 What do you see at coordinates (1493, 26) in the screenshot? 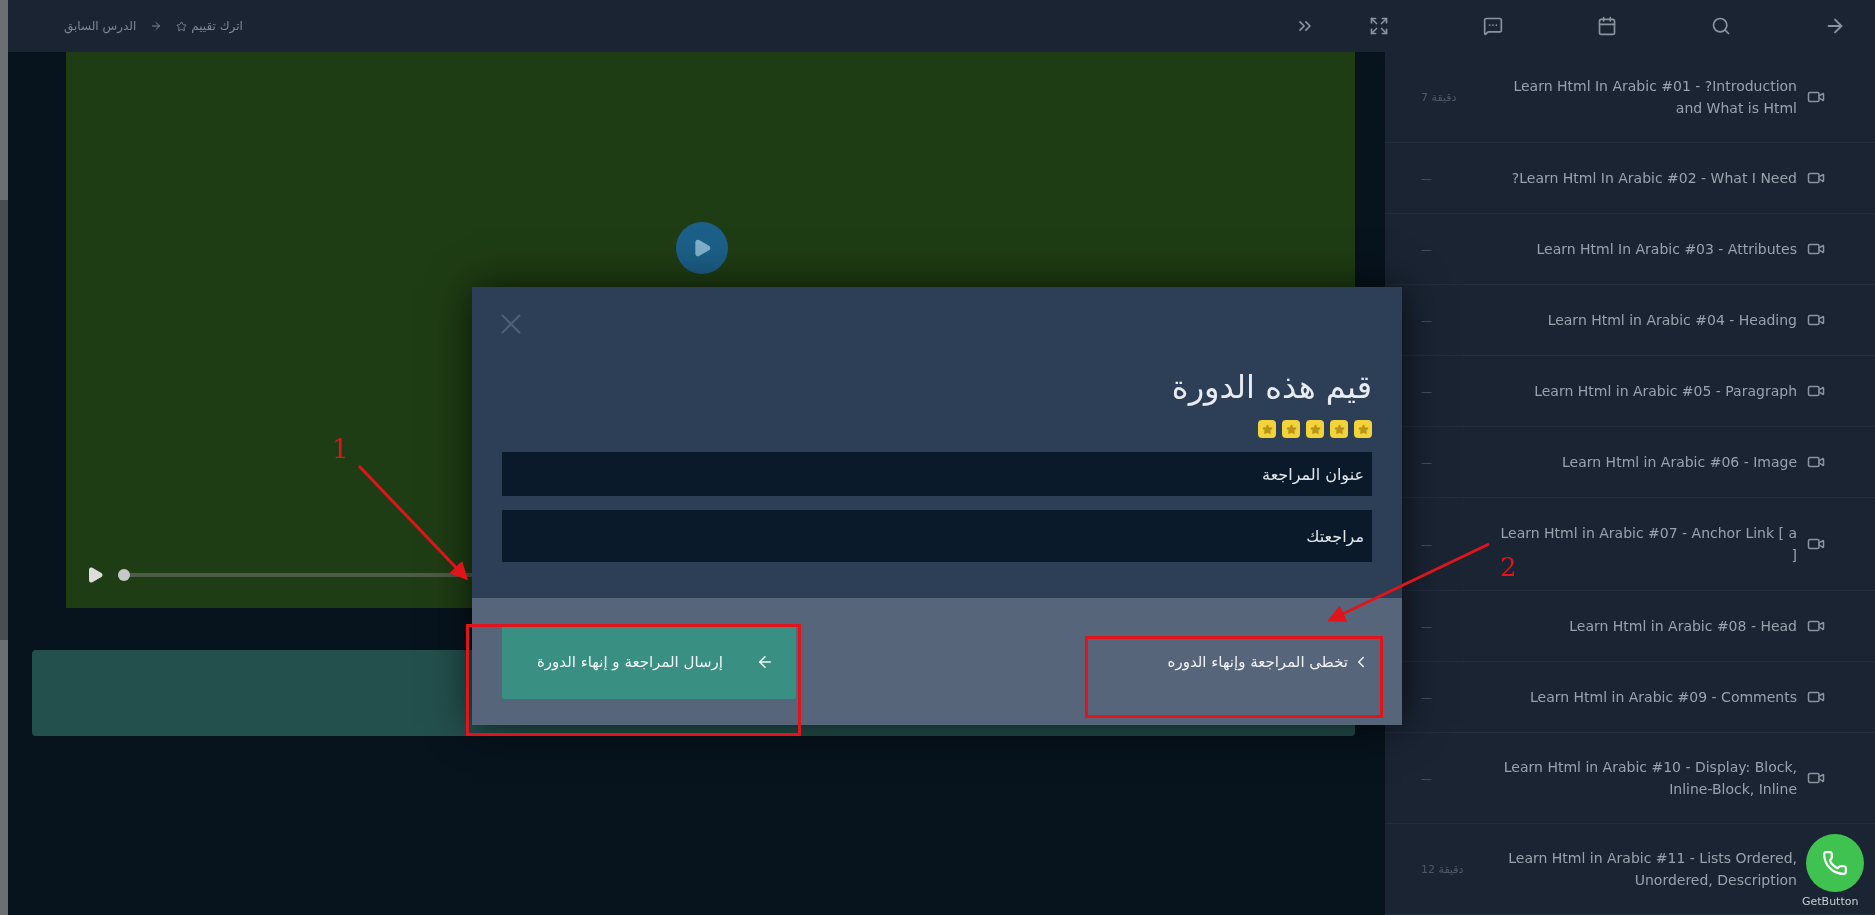
I see `chat-bubble-icon` at bounding box center [1493, 26].